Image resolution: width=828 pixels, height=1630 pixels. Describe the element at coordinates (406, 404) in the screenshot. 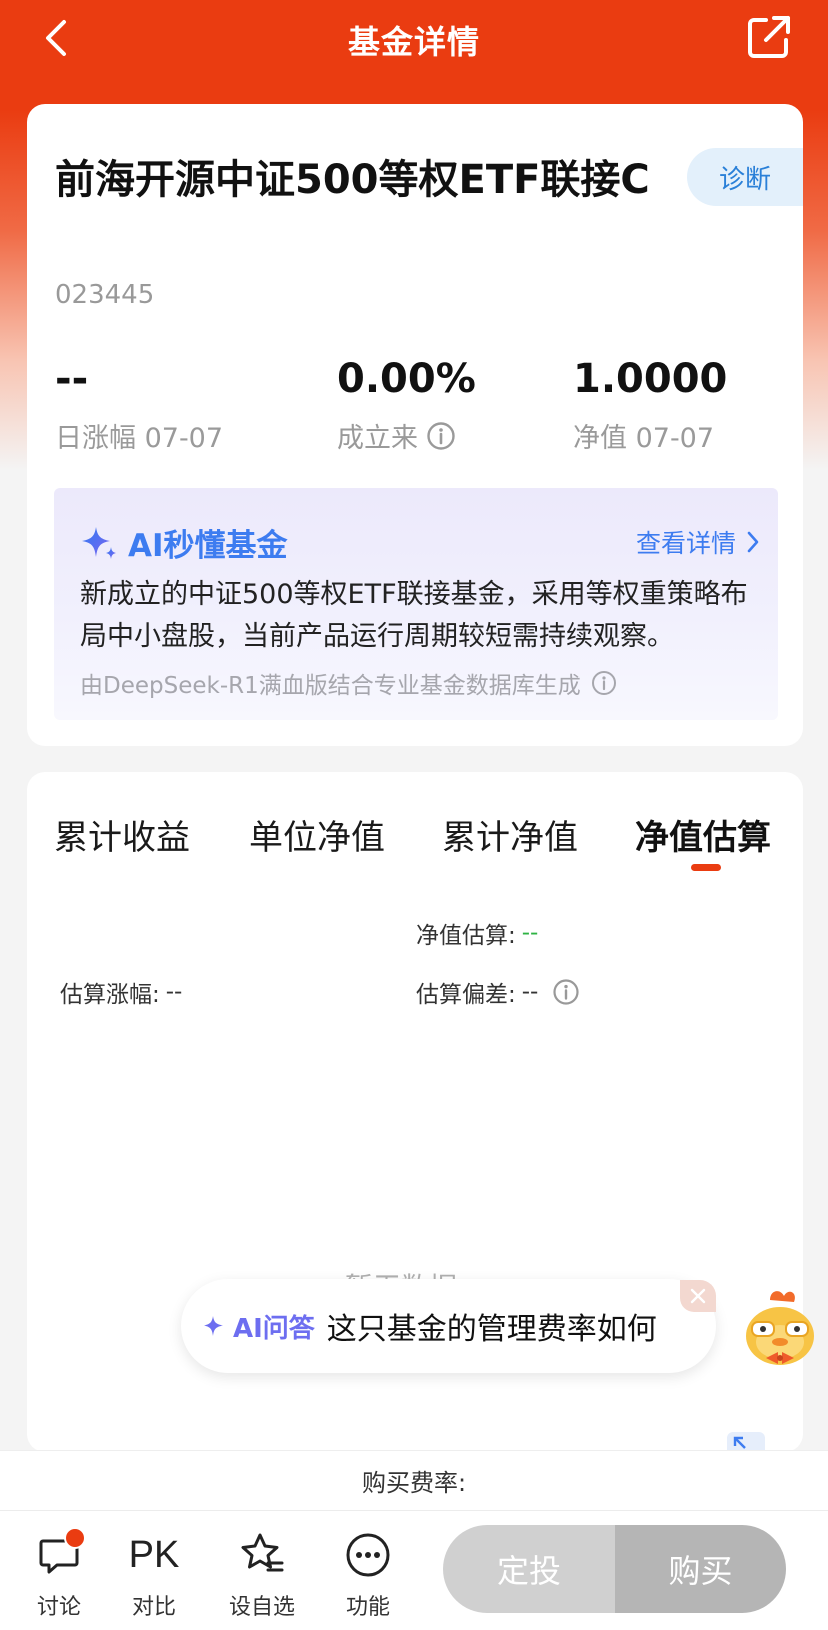

I see `stat-since-inception: 0.00% 成立来` at that location.